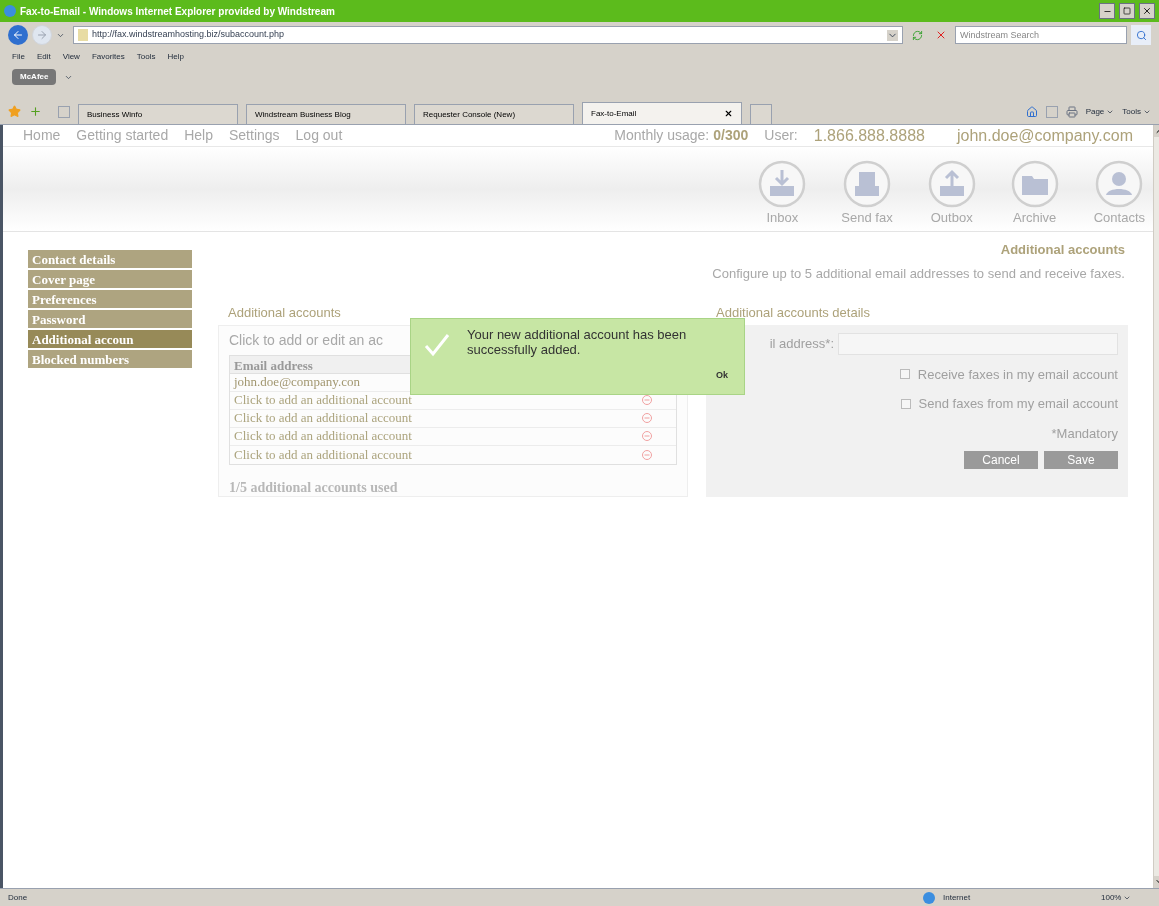 This screenshot has height=906, width=1159. Describe the element at coordinates (18, 897) in the screenshot. I see `status-text: Done` at that location.